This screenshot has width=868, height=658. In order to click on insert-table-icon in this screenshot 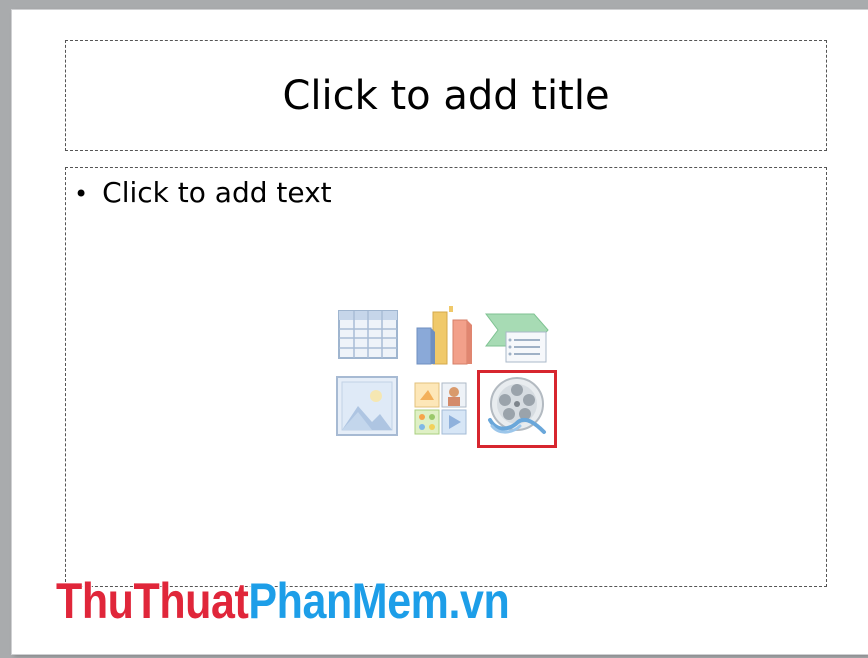, I will do `click(369, 335)`.